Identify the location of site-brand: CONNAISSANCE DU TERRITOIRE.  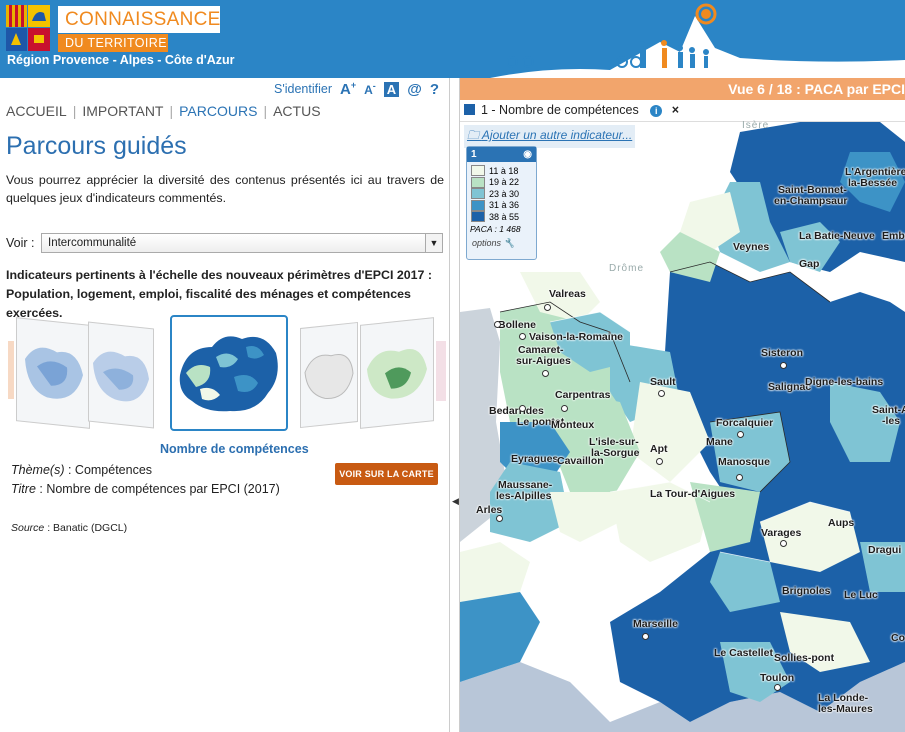
(139, 29).